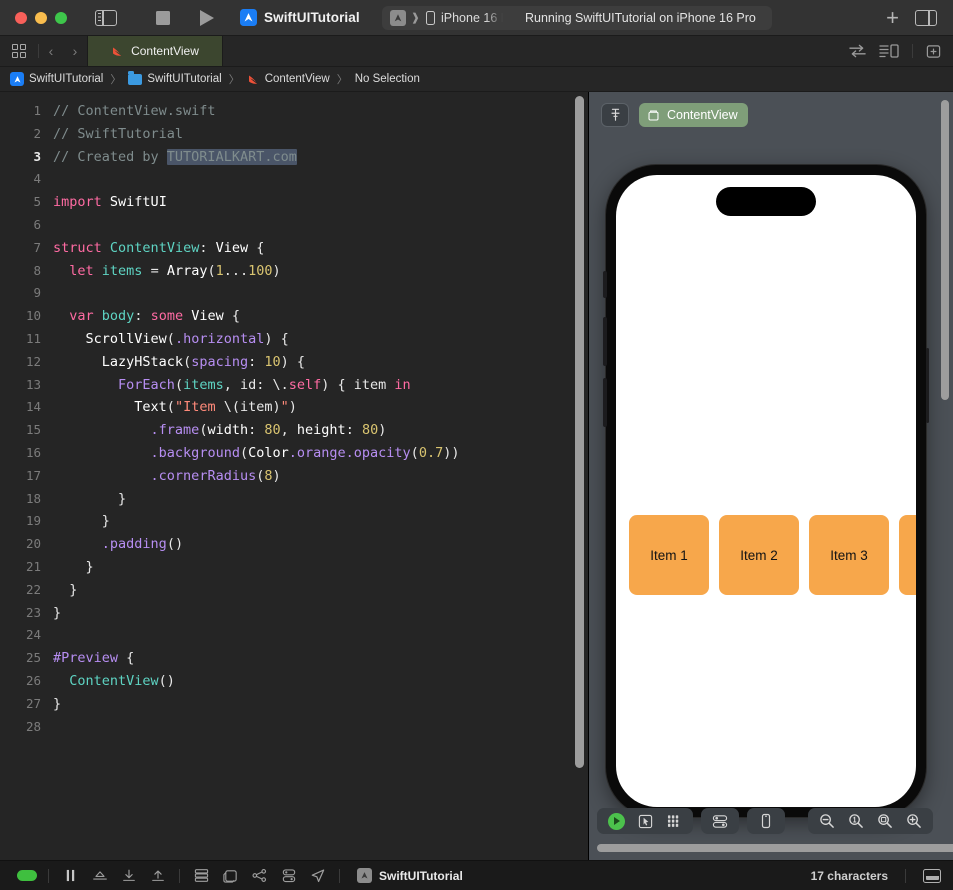 The height and width of the screenshot is (890, 953). I want to click on code-line: 11 ScrollView(.horizontal) {, so click(294, 339).